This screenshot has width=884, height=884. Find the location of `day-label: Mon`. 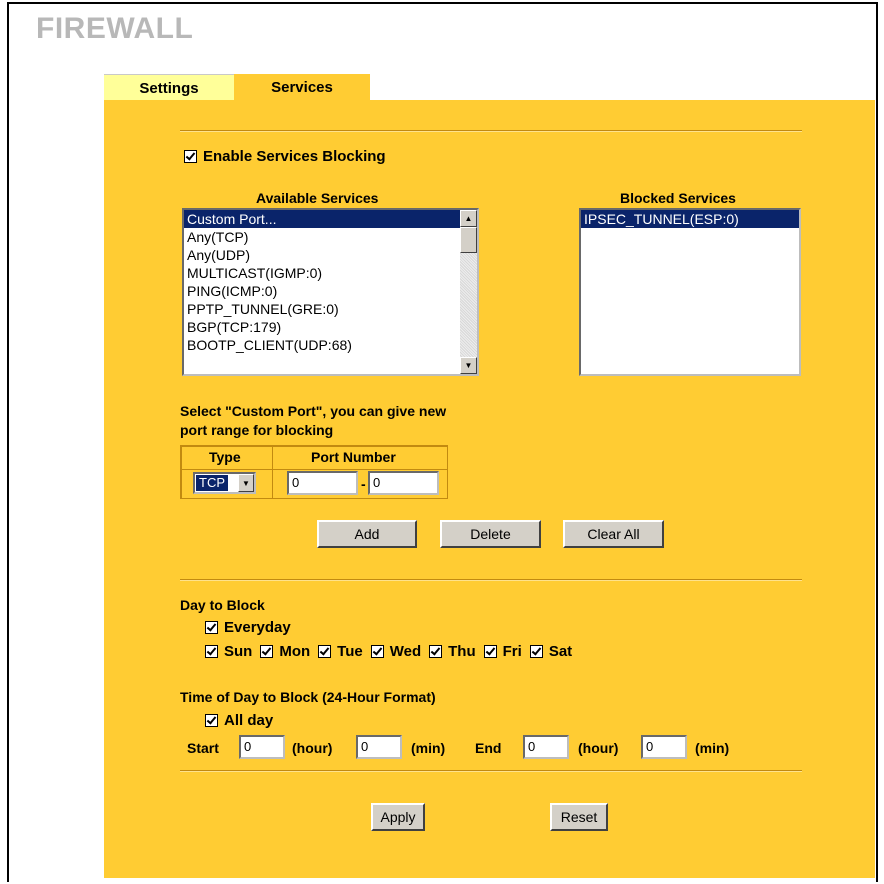

day-label: Mon is located at coordinates (295, 651).